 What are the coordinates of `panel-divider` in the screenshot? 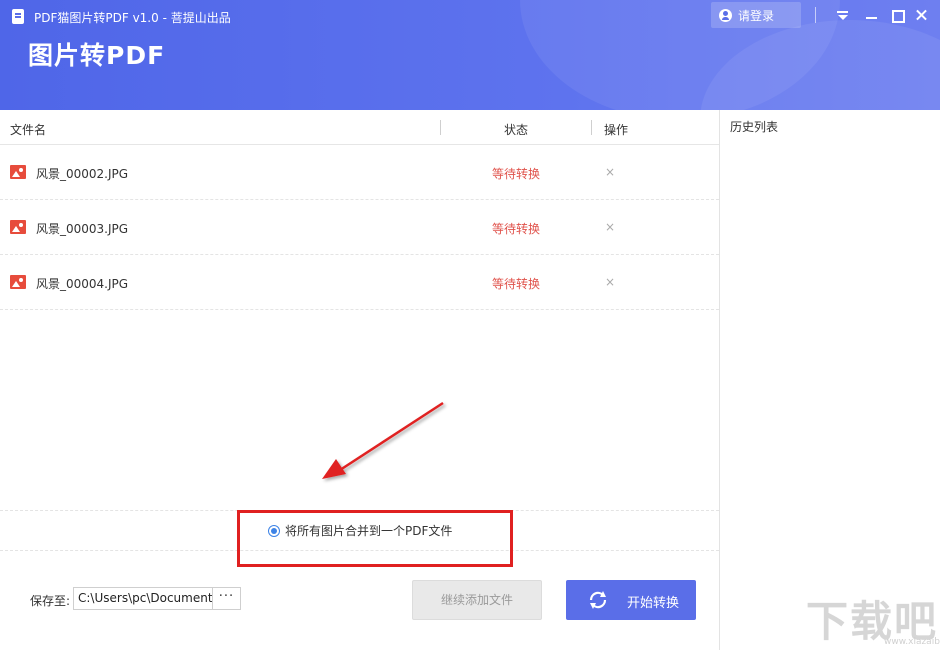 It's located at (719, 380).